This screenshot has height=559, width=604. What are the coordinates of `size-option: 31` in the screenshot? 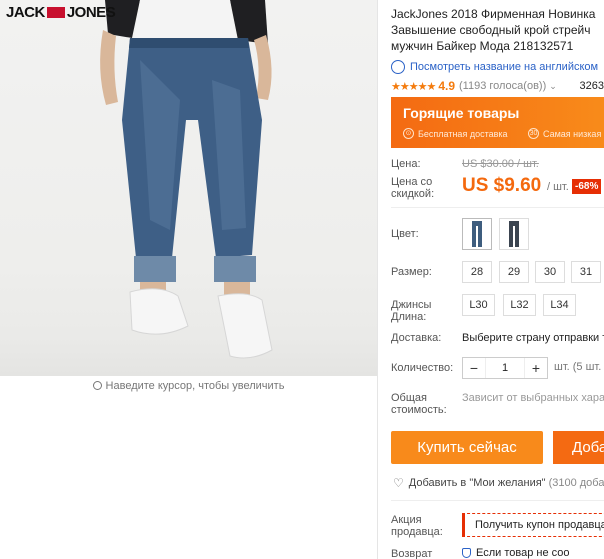 It's located at (586, 272).